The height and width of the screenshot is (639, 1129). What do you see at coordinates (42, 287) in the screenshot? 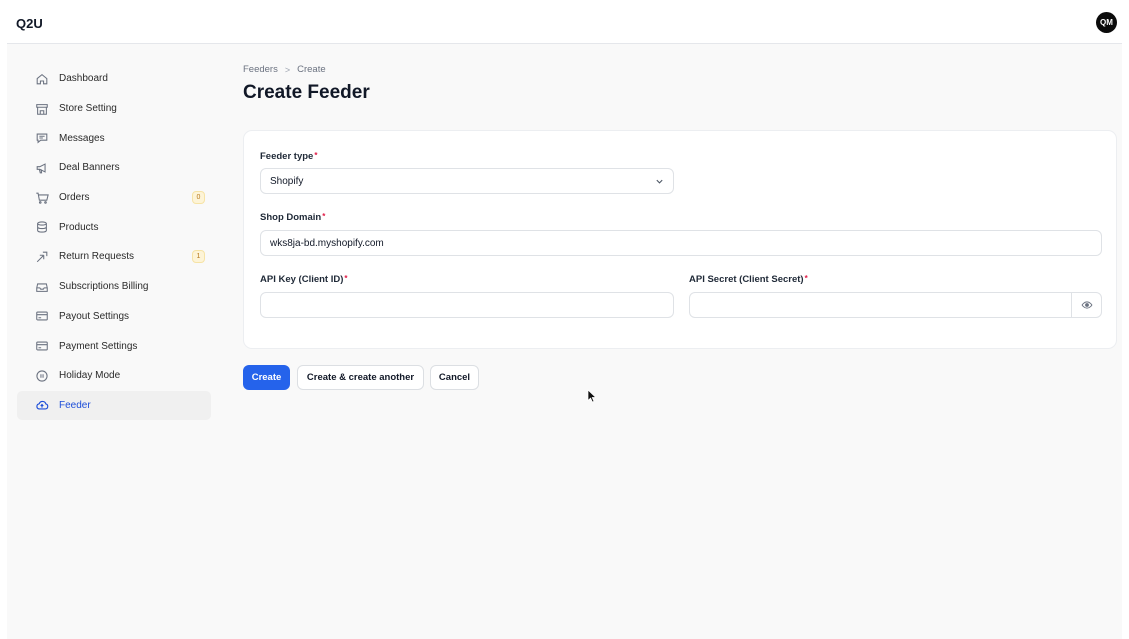
I see `inbox-icon` at bounding box center [42, 287].